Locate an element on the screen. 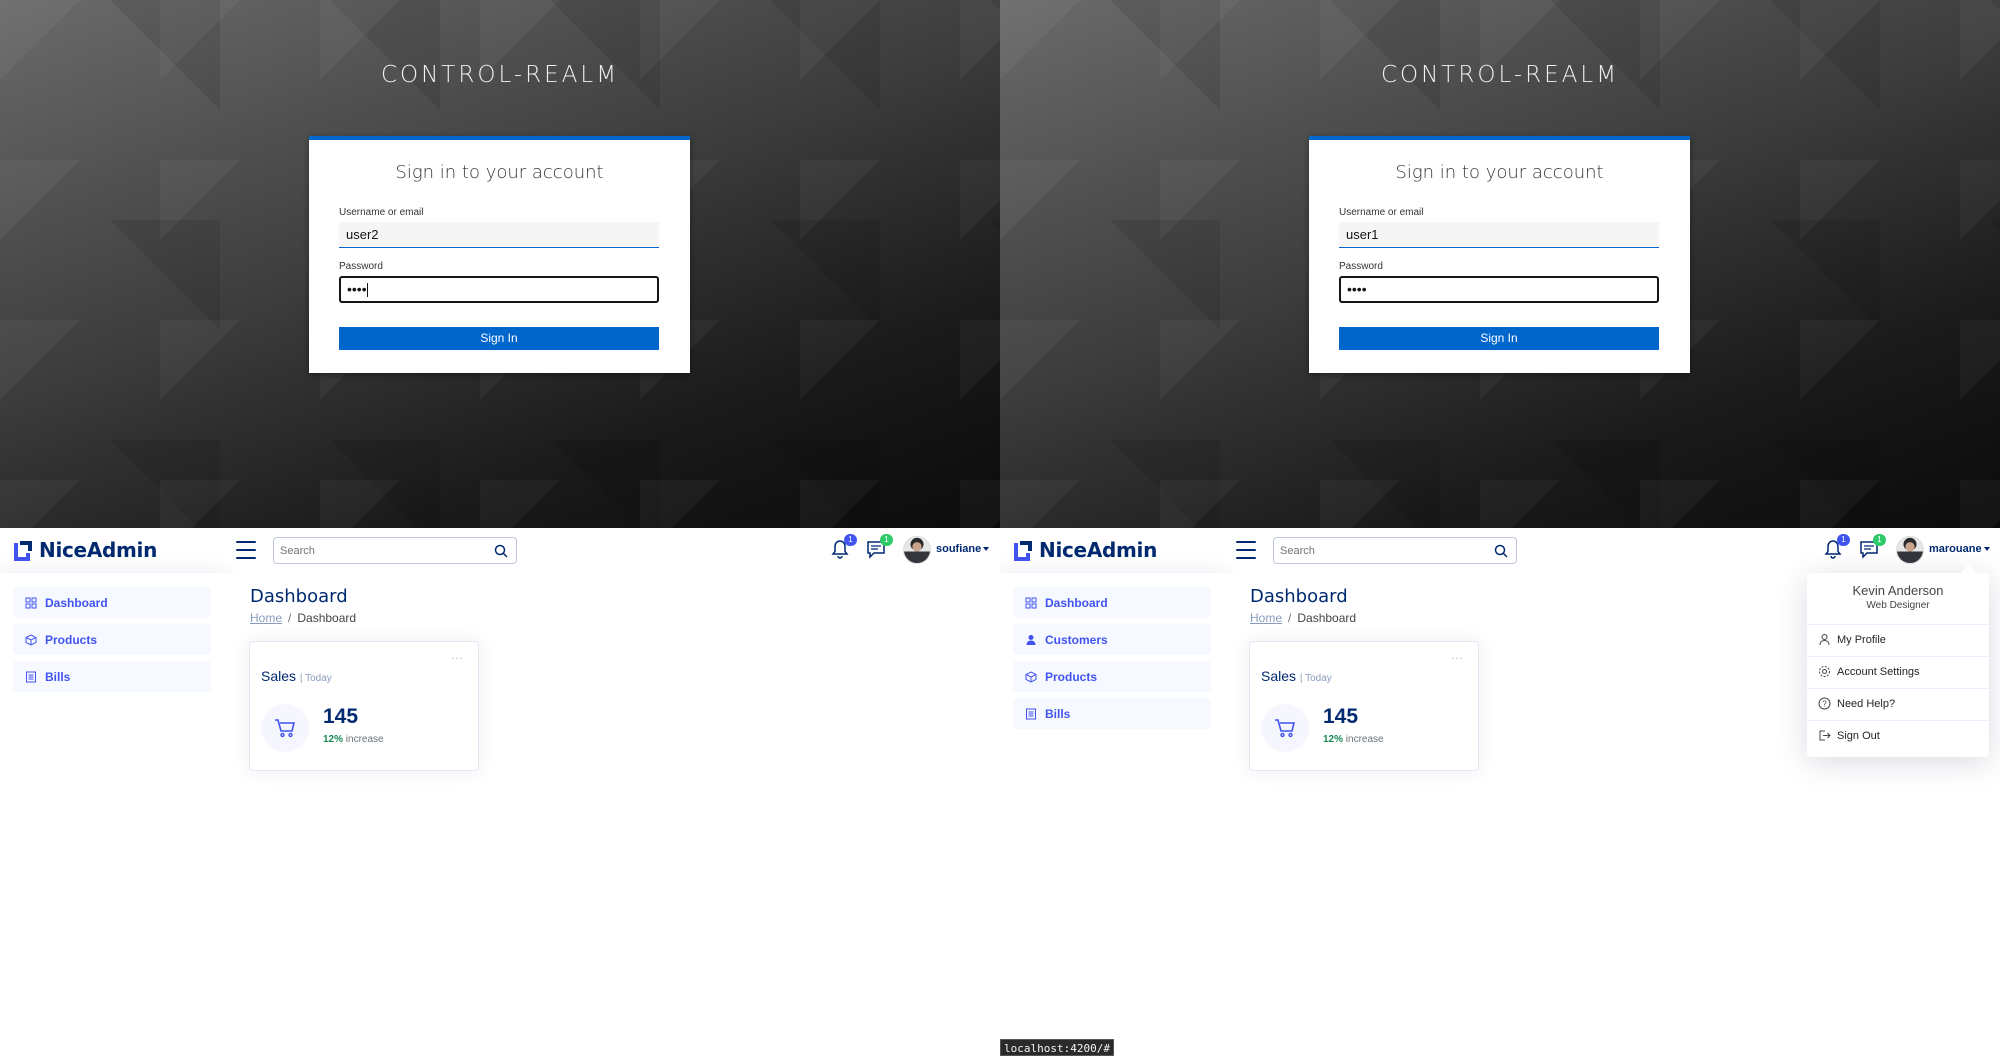  status-bar-url: localhost:4200/# is located at coordinates (1057, 1047).